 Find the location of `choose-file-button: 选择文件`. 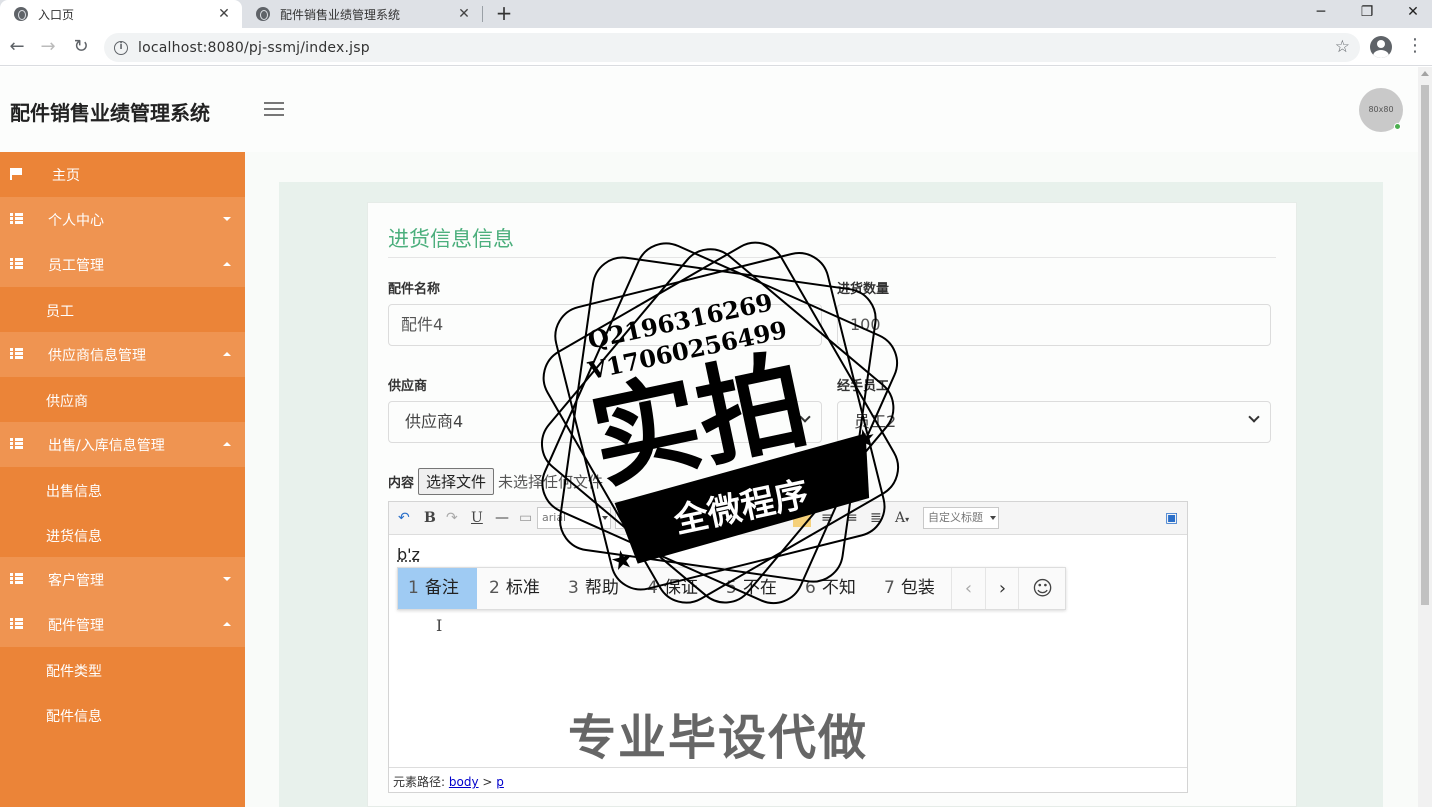

choose-file-button: 选择文件 is located at coordinates (456, 481).